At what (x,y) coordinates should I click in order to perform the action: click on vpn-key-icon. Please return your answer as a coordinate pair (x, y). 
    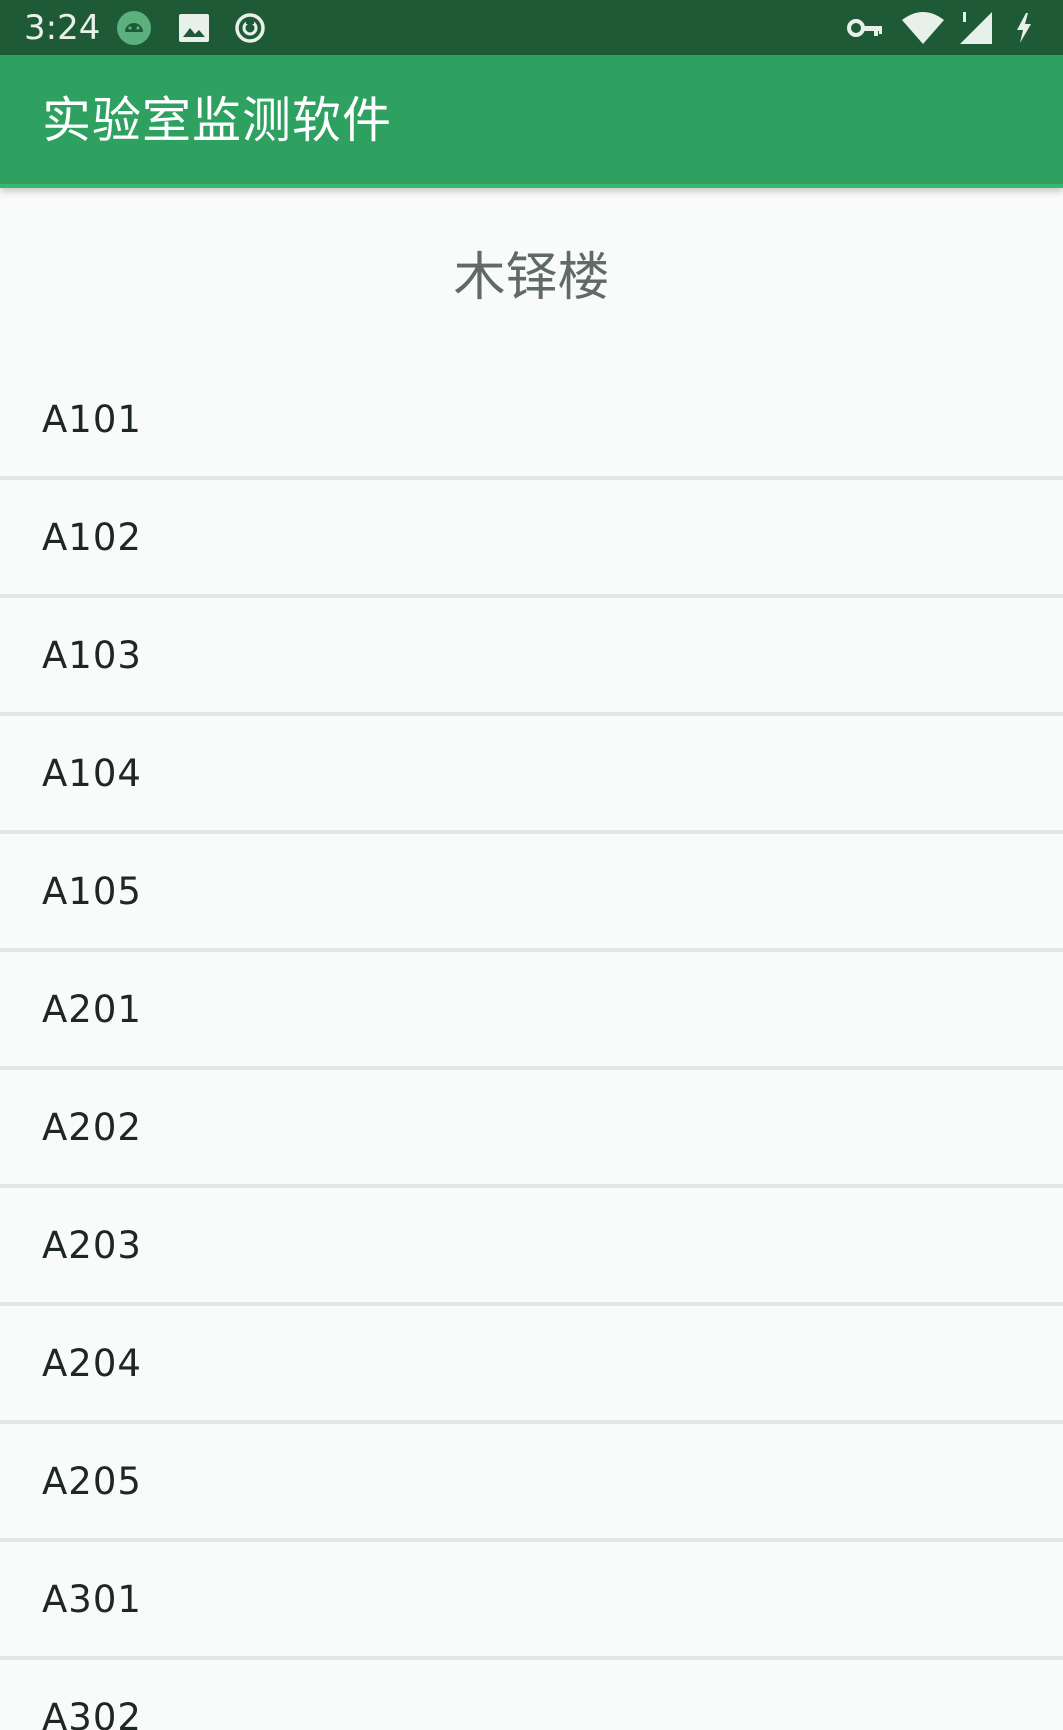
    Looking at the image, I should click on (864, 28).